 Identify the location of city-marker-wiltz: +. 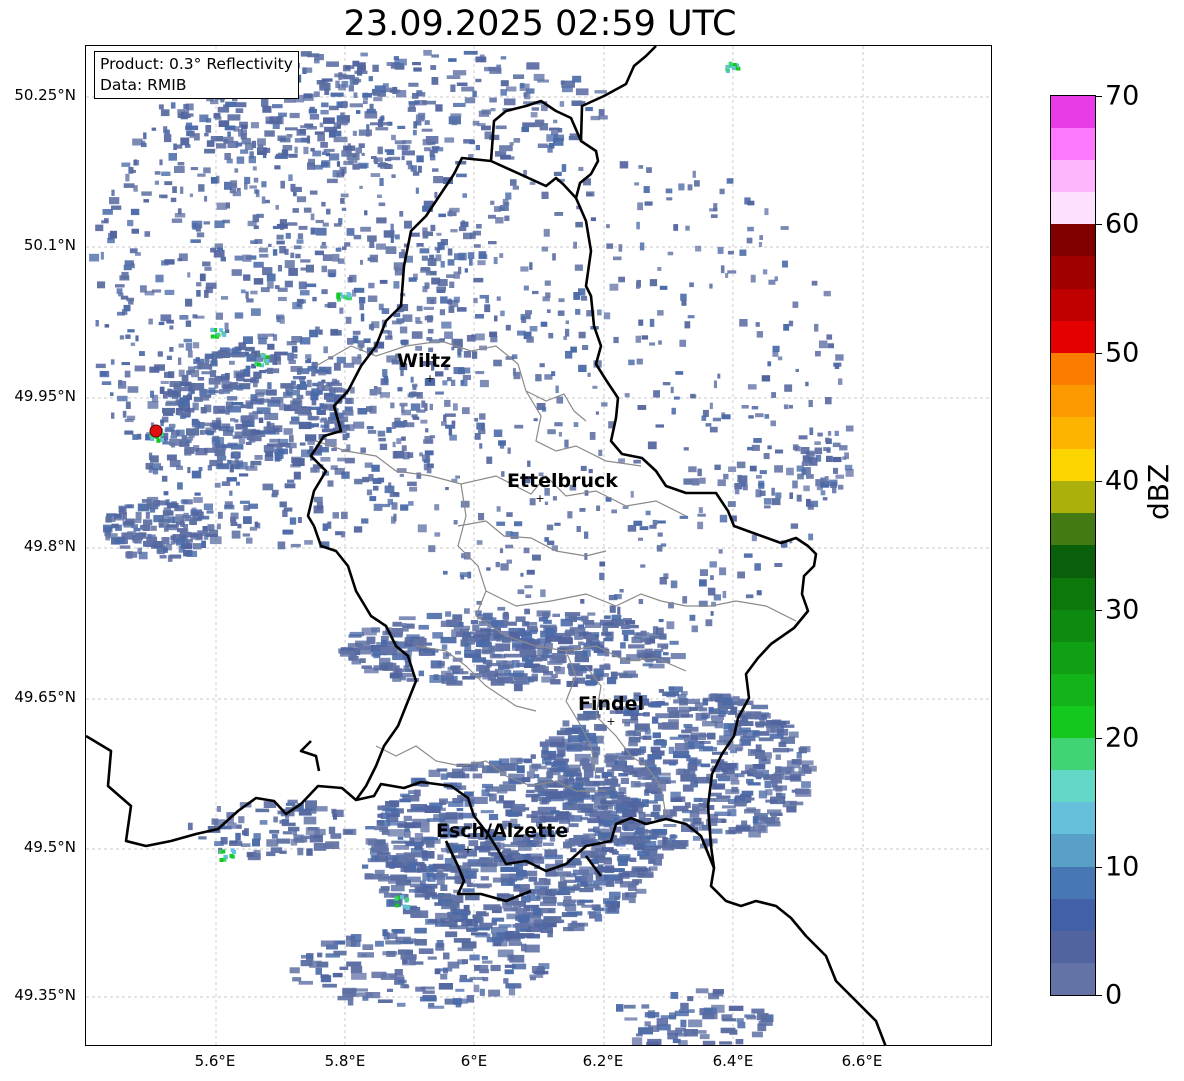
(429, 378).